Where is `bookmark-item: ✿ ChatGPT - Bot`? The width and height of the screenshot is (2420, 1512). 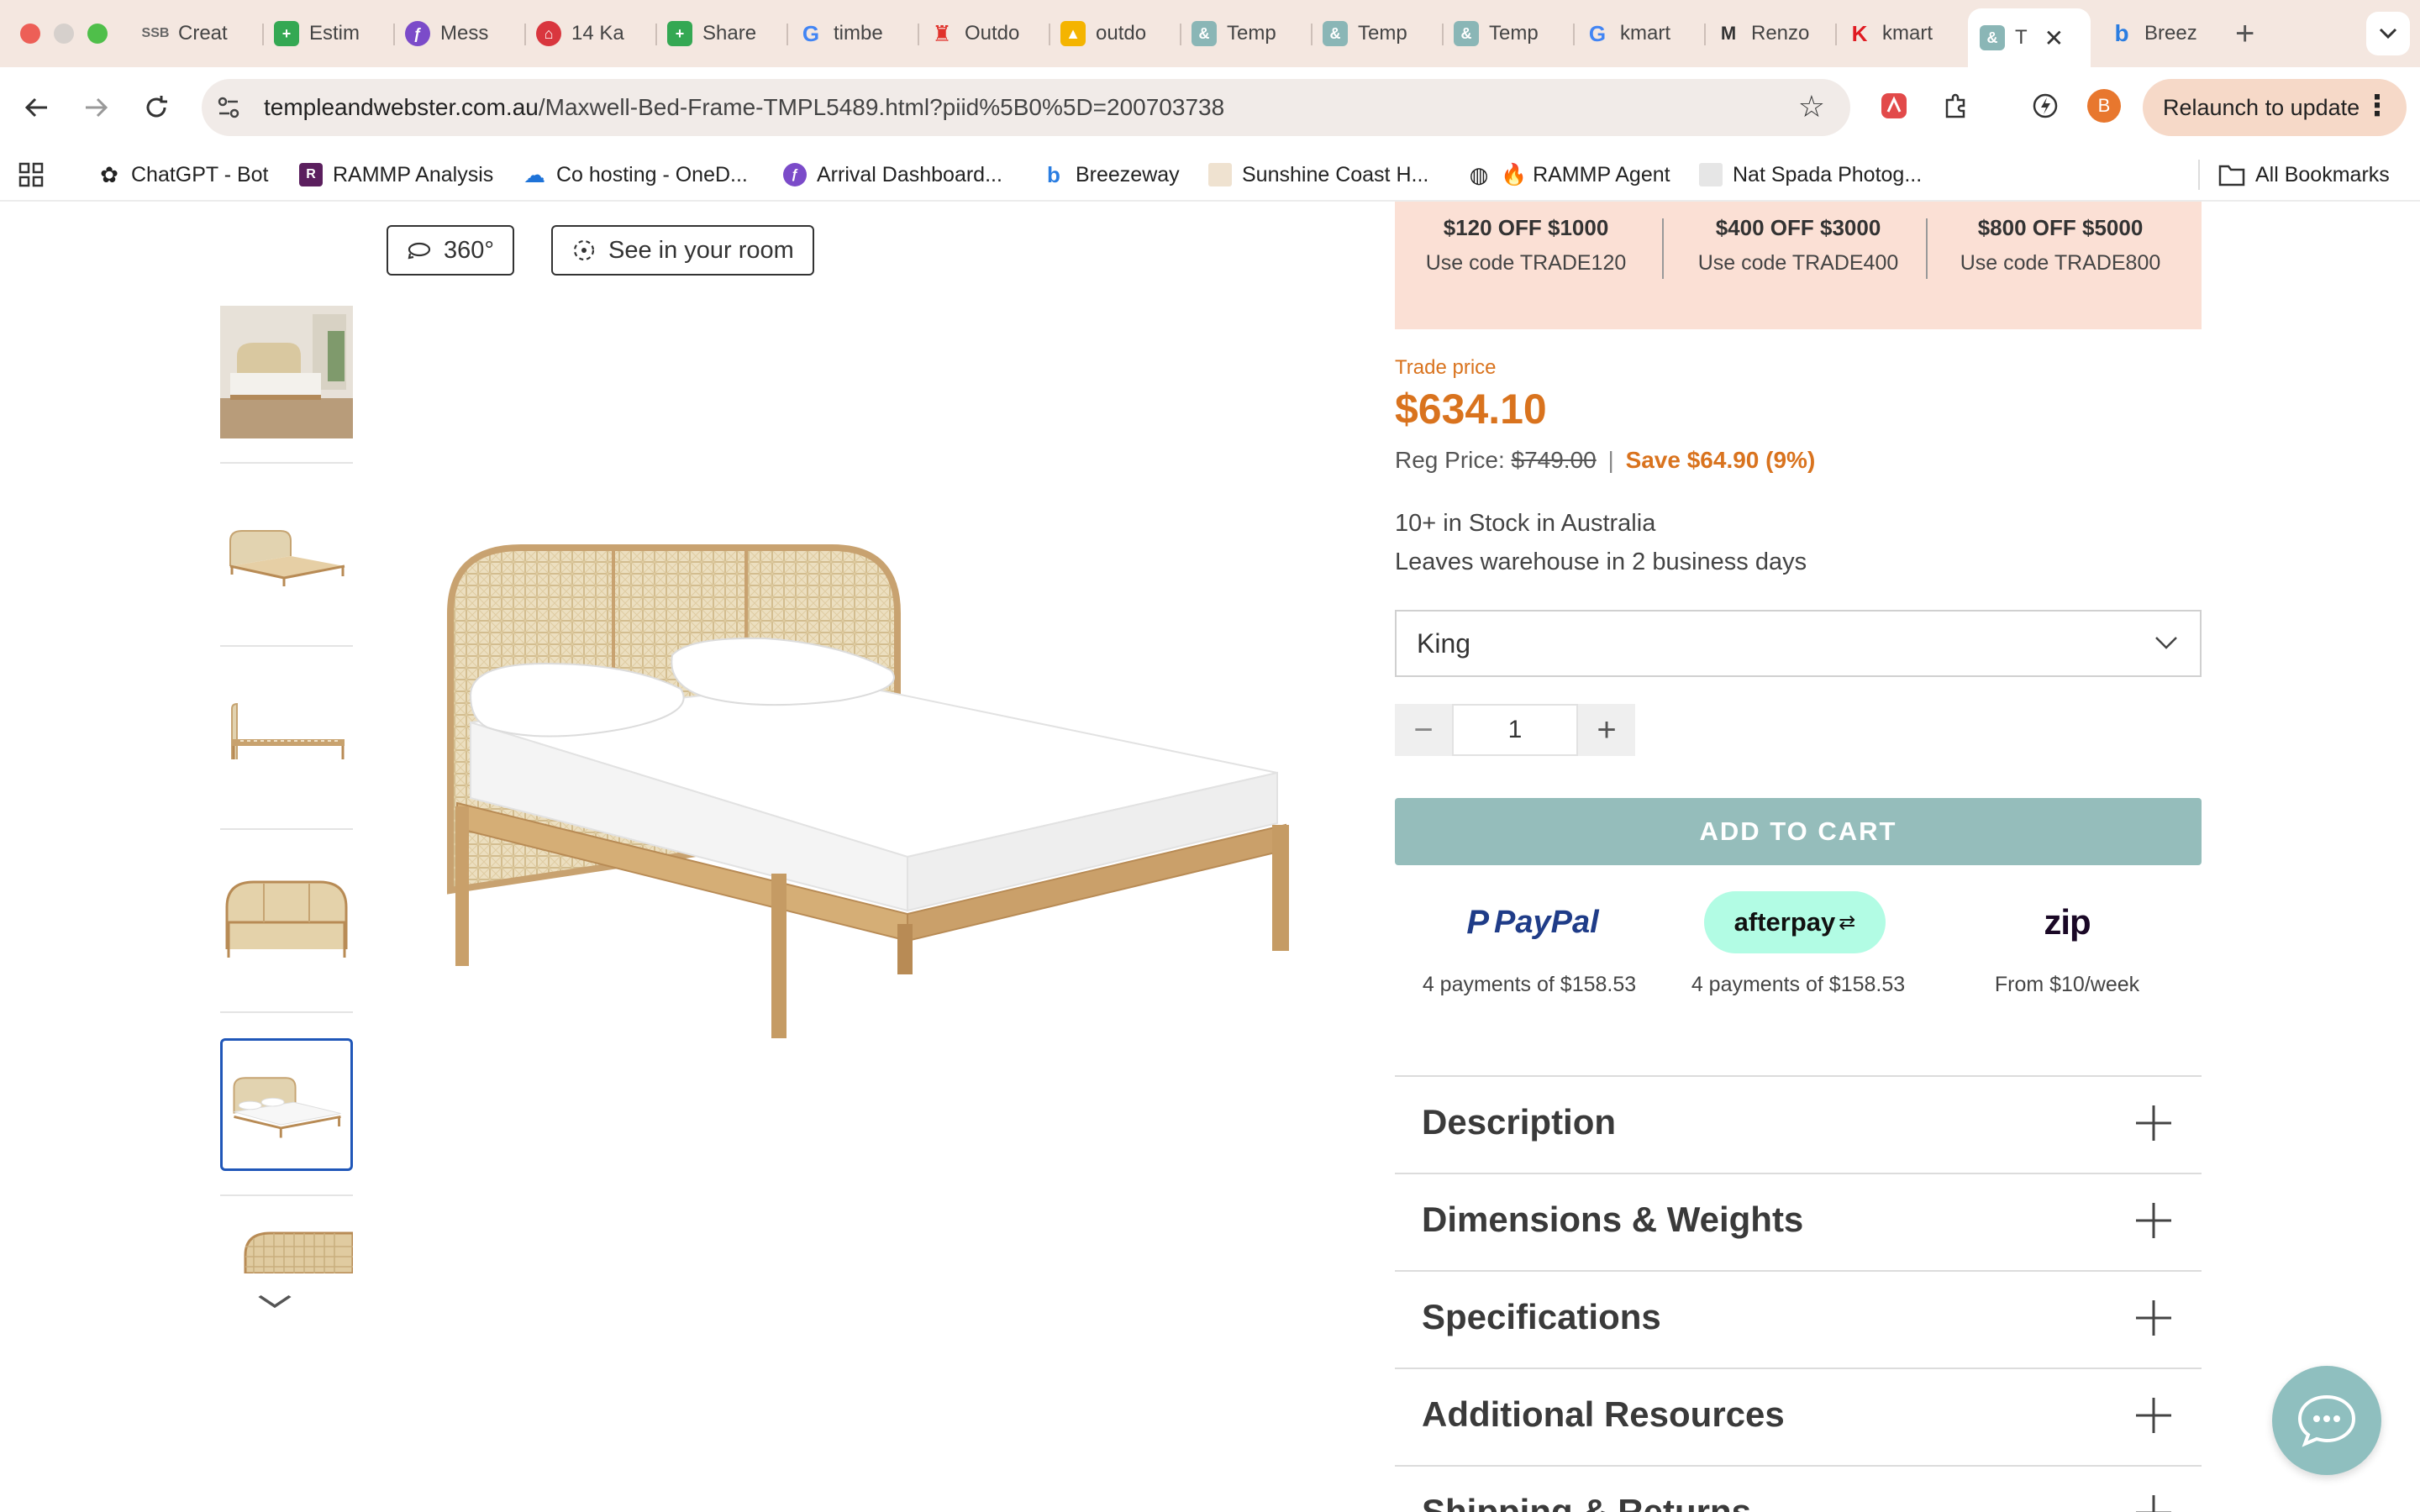 bookmark-item: ✿ ChatGPT - Bot is located at coordinates (182, 175).